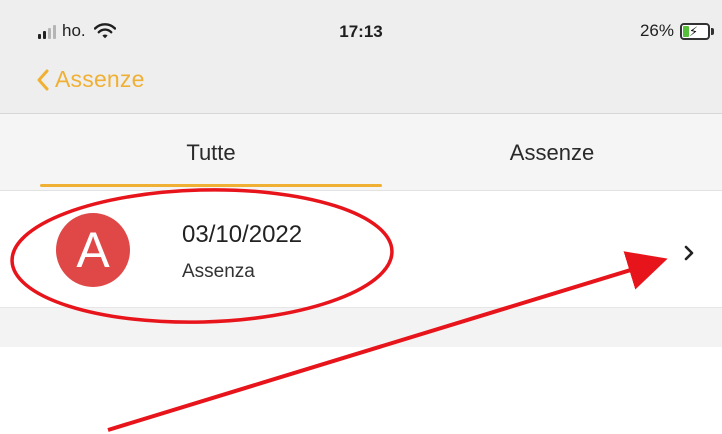 This screenshot has height=434, width=722. What do you see at coordinates (552, 153) in the screenshot?
I see `tab-absences: Assenze` at bounding box center [552, 153].